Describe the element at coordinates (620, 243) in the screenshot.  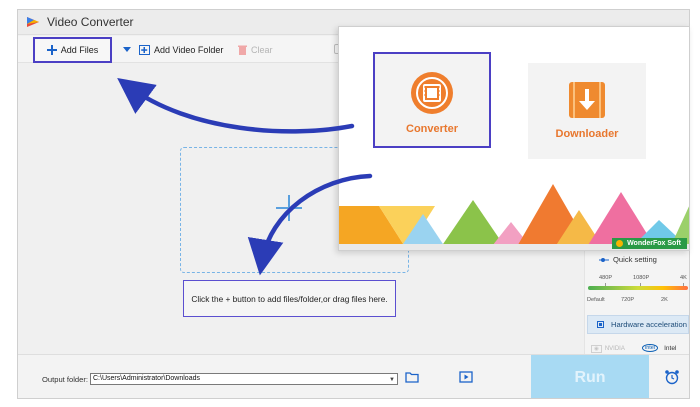
I see `wonderfox-logo-icon` at that location.